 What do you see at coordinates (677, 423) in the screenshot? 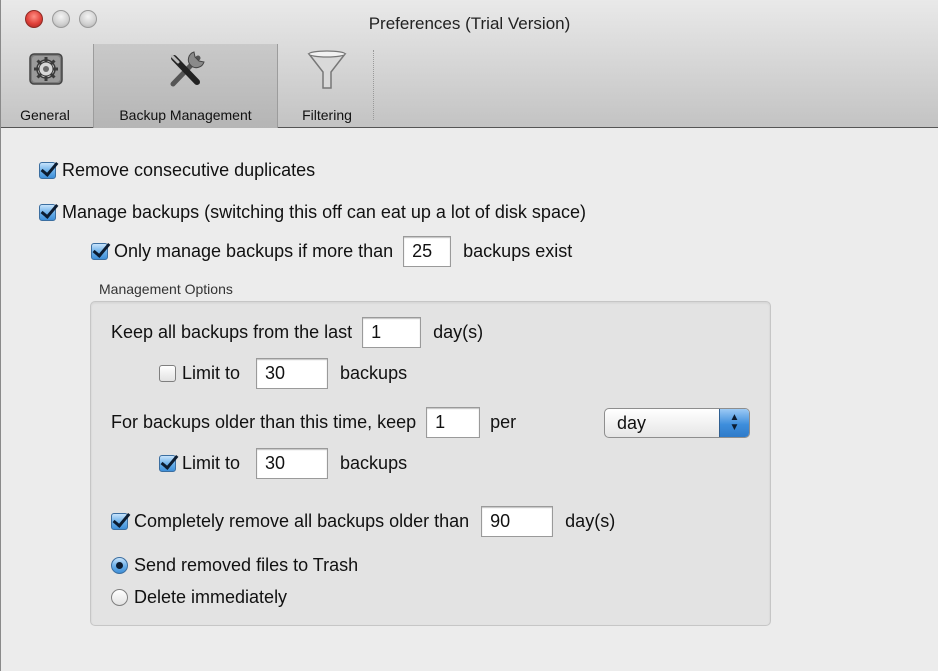
I see `period-select: day ▲ ▼` at bounding box center [677, 423].